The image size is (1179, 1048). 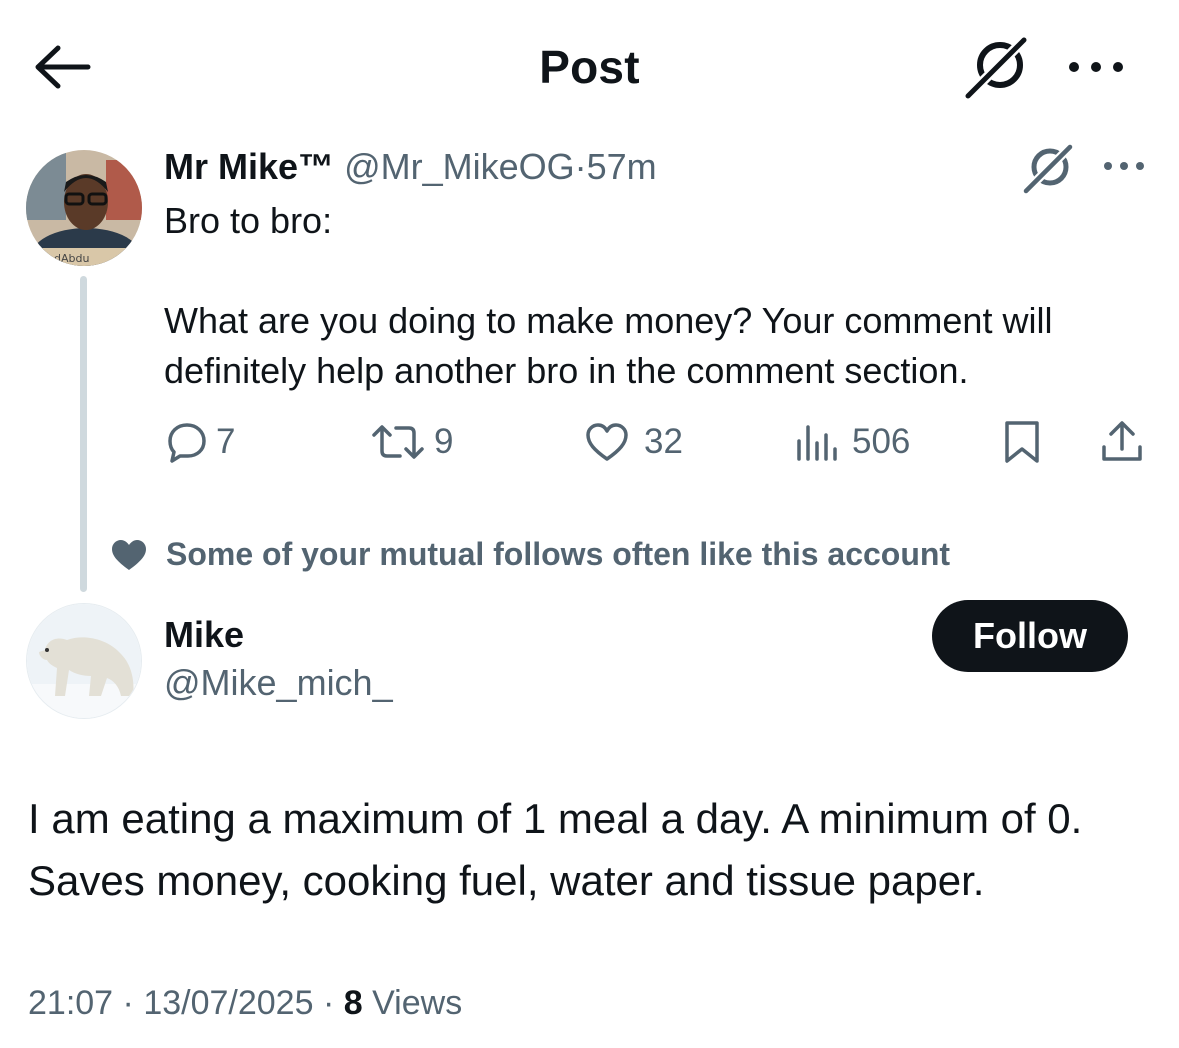 What do you see at coordinates (228, 1003) in the screenshot?
I see `post-date: 13/07/2025` at bounding box center [228, 1003].